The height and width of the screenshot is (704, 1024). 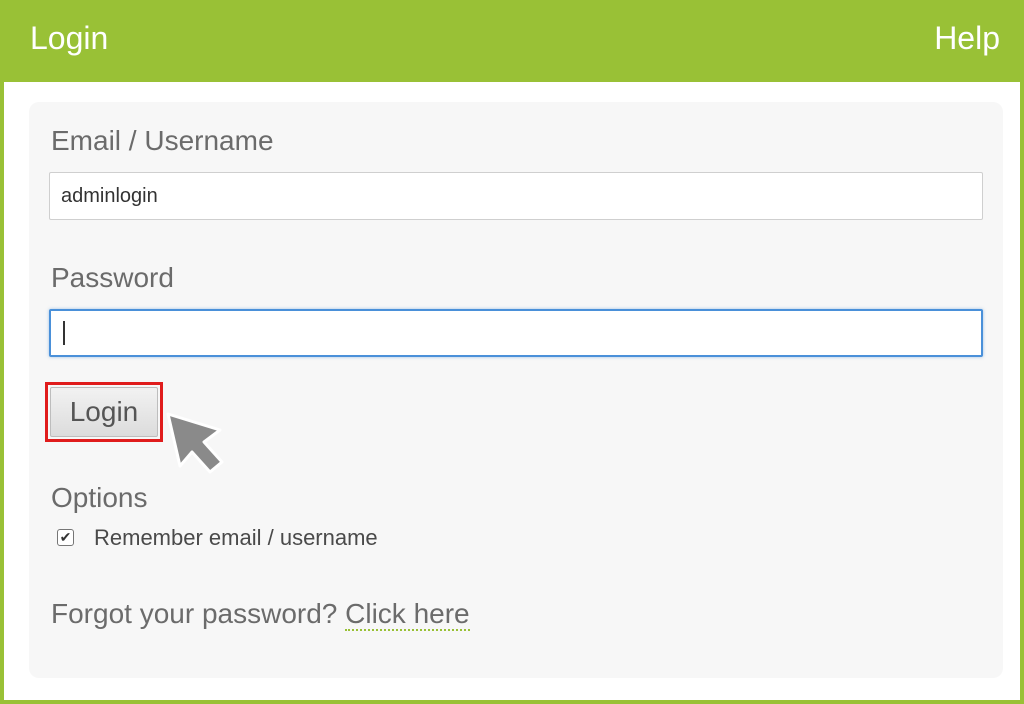 What do you see at coordinates (99, 497) in the screenshot?
I see `options-heading: Options` at bounding box center [99, 497].